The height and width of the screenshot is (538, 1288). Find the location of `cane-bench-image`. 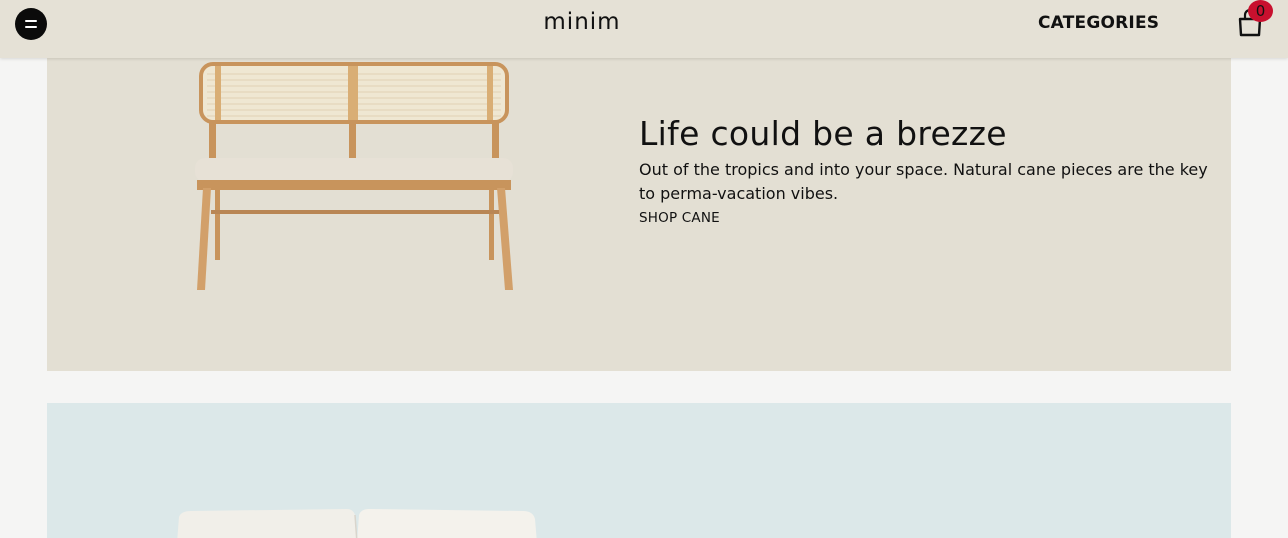

cane-bench-image is located at coordinates (354, 176).